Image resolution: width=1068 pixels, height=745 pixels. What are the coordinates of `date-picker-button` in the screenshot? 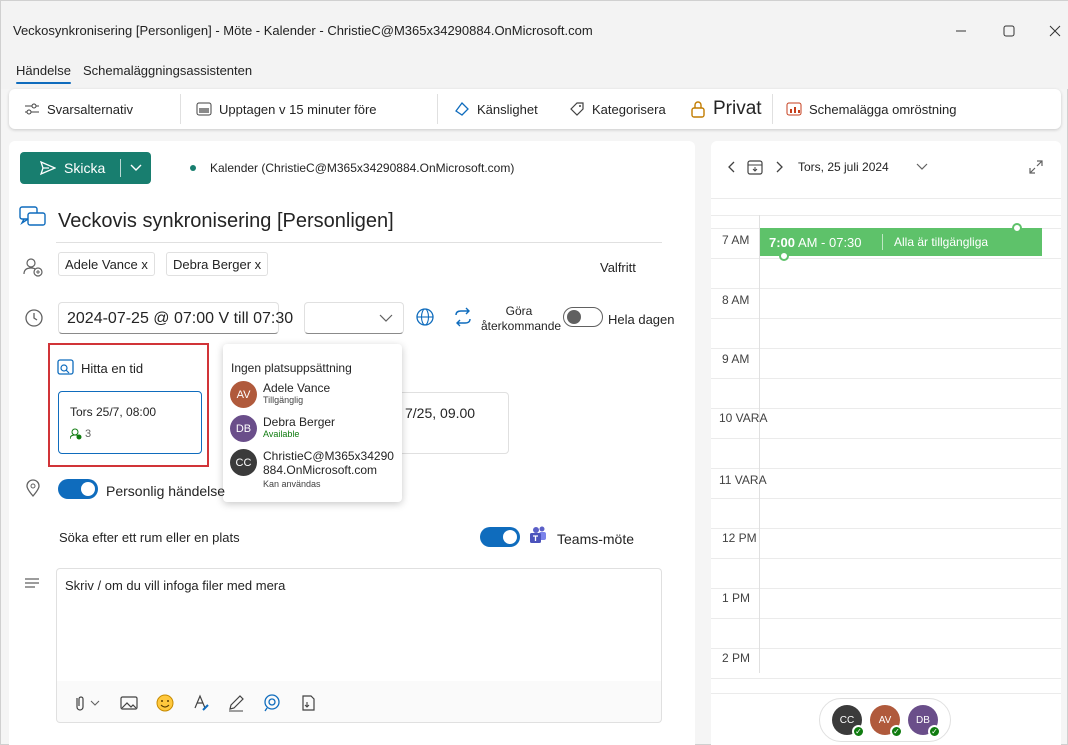 It's located at (922, 167).